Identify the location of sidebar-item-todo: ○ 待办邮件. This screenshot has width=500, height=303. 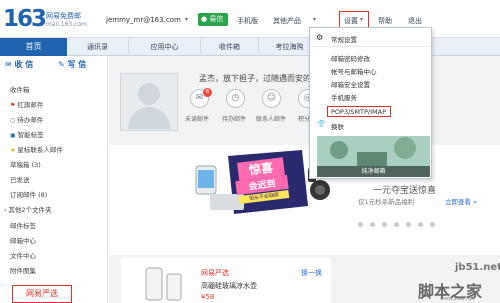
(26, 119).